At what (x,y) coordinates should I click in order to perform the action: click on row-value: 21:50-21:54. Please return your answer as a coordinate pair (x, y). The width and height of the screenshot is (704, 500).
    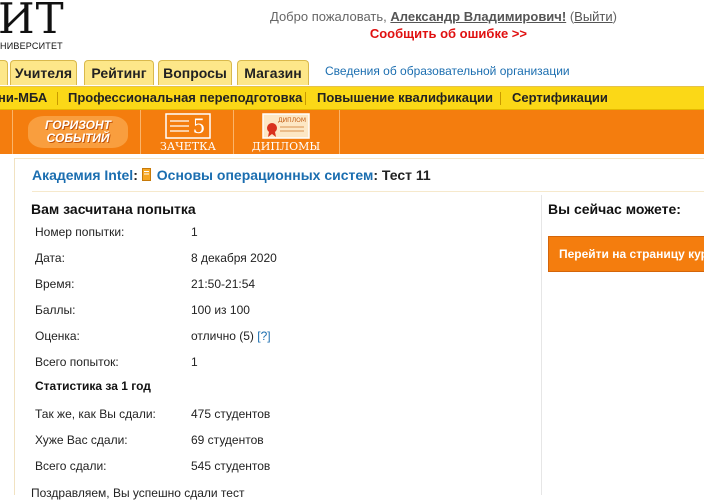
    Looking at the image, I should click on (223, 284).